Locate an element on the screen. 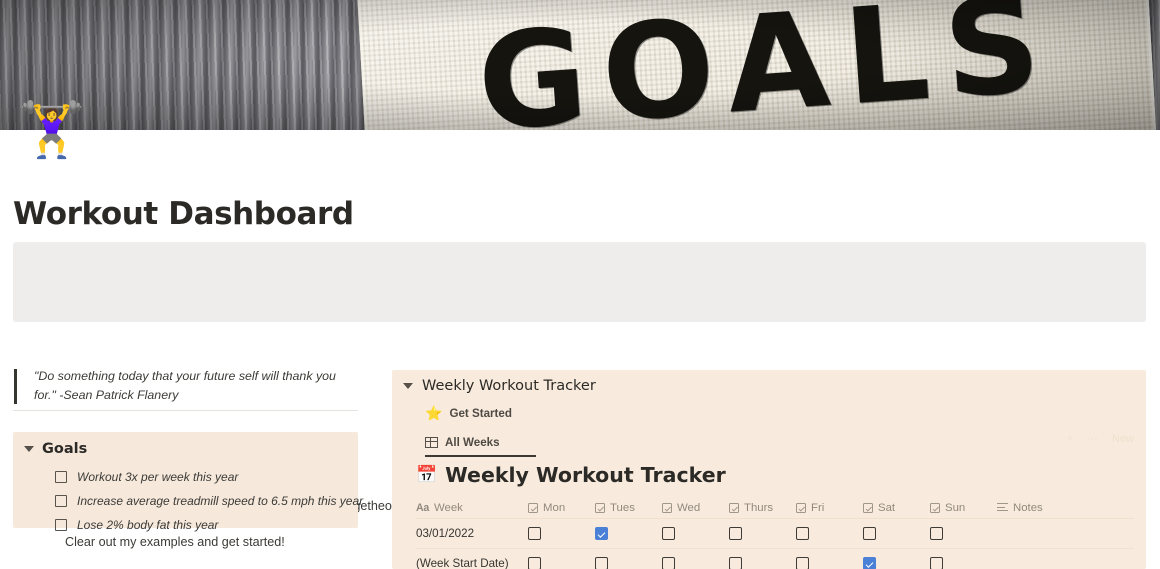  page-title: Workout Dashboard is located at coordinates (183, 214).